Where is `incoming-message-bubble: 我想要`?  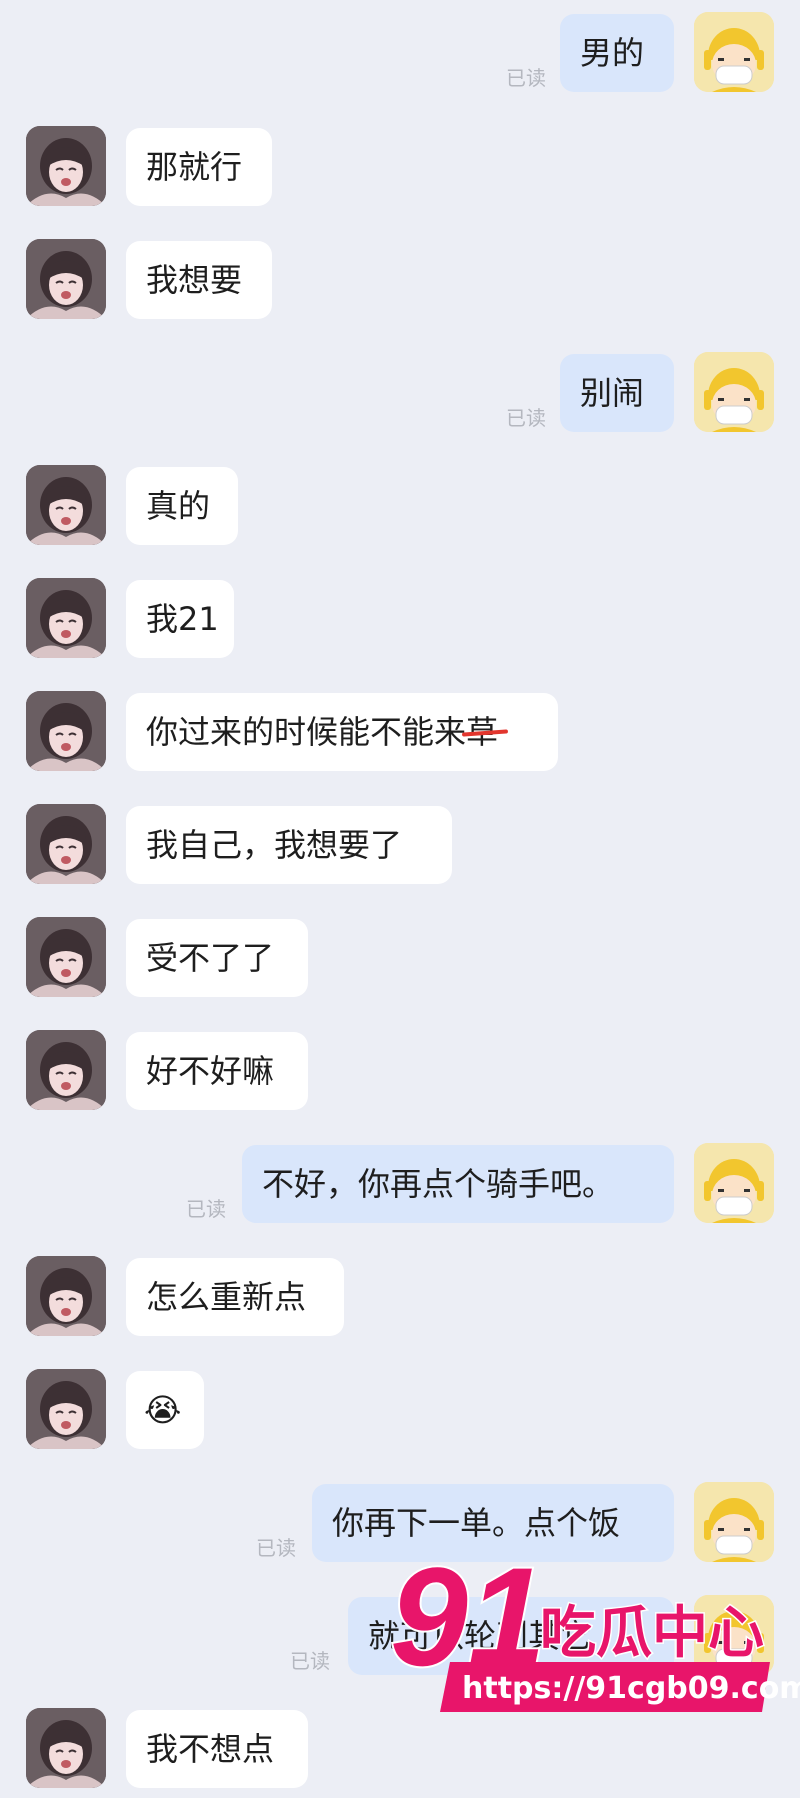
incoming-message-bubble: 我想要 is located at coordinates (199, 280).